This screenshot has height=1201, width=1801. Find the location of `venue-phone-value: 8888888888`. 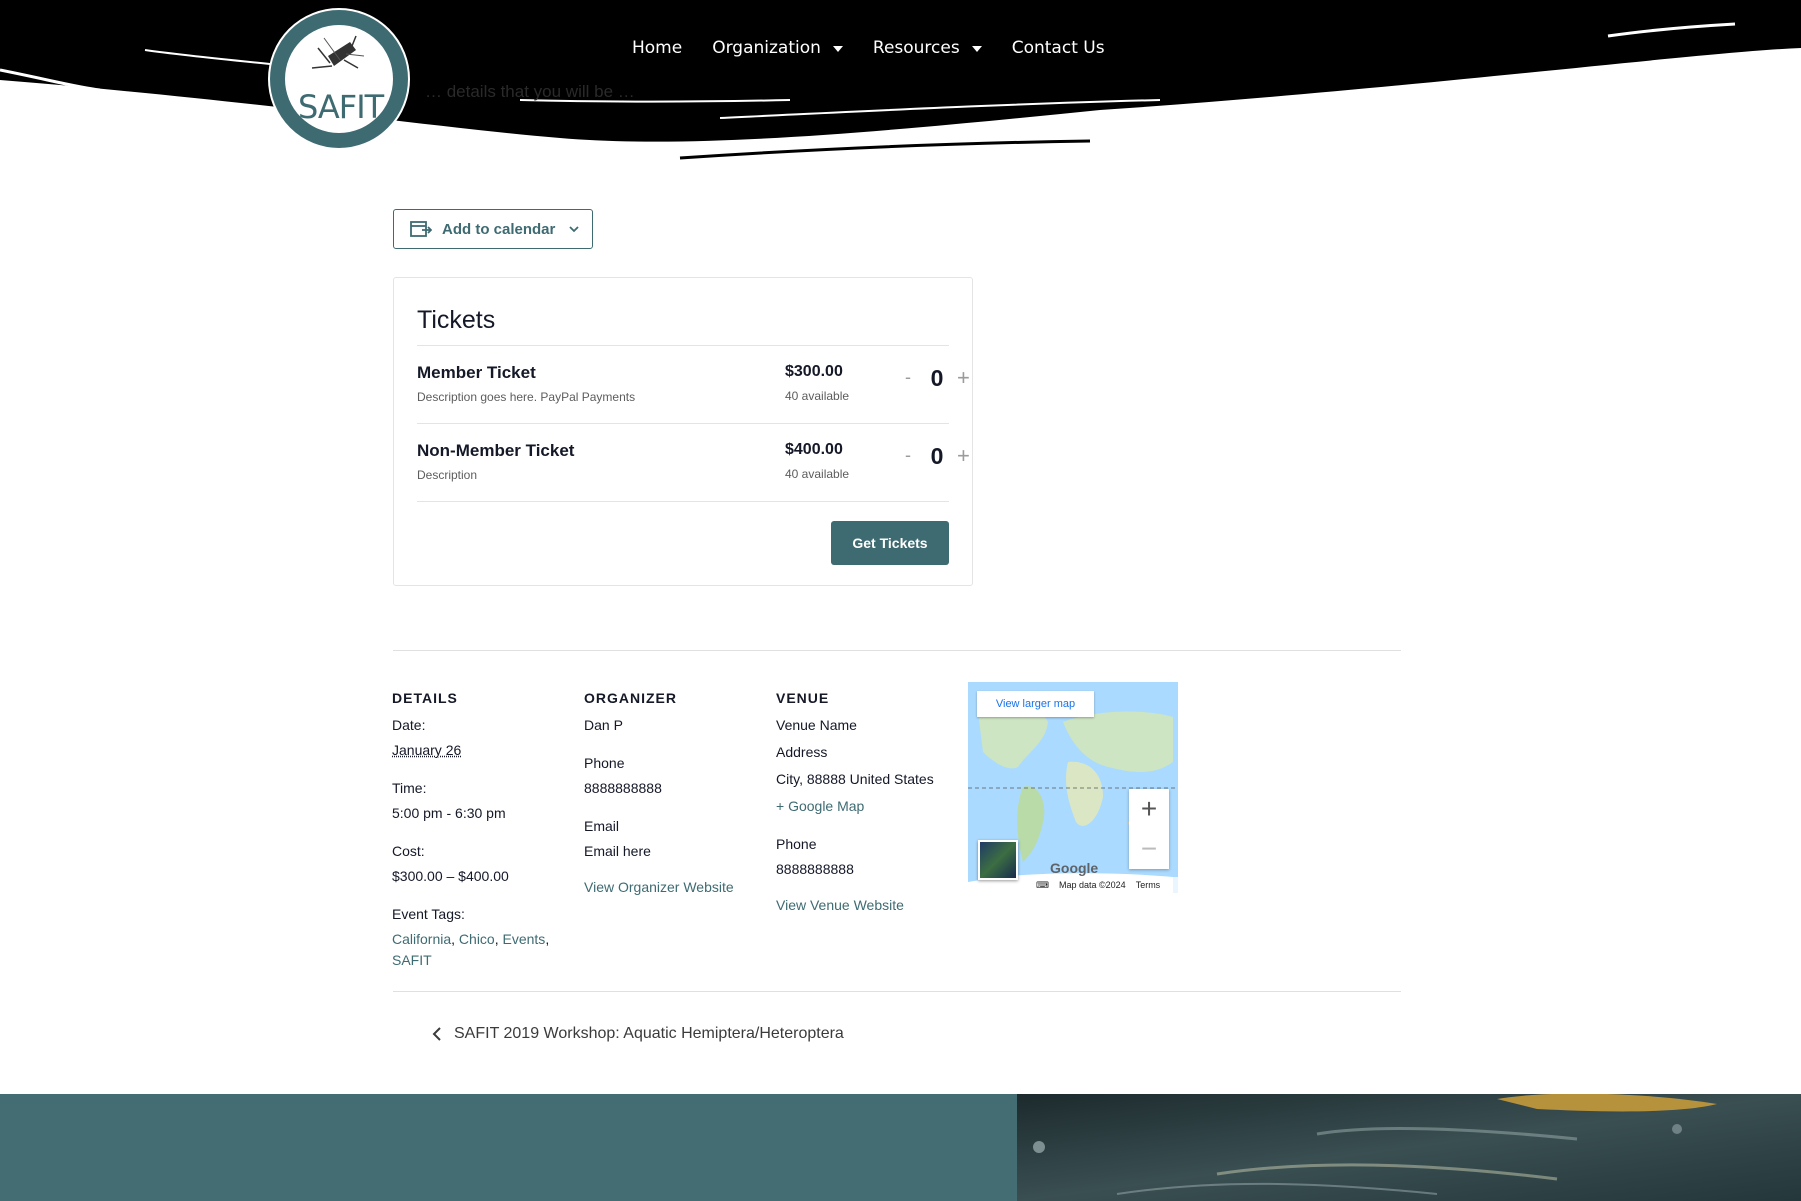

venue-phone-value: 8888888888 is located at coordinates (815, 869).